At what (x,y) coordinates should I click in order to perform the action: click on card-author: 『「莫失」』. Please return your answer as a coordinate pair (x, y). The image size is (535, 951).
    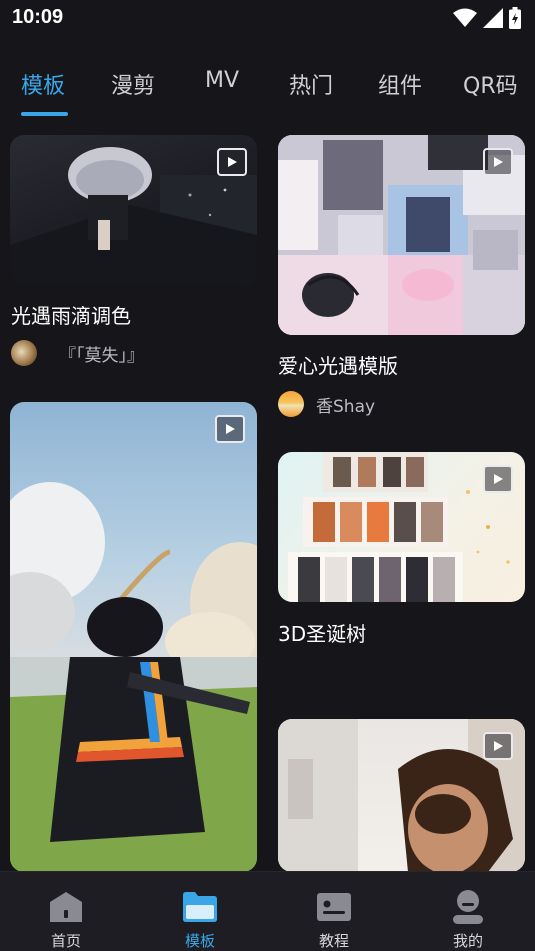
    Looking at the image, I should click on (77, 353).